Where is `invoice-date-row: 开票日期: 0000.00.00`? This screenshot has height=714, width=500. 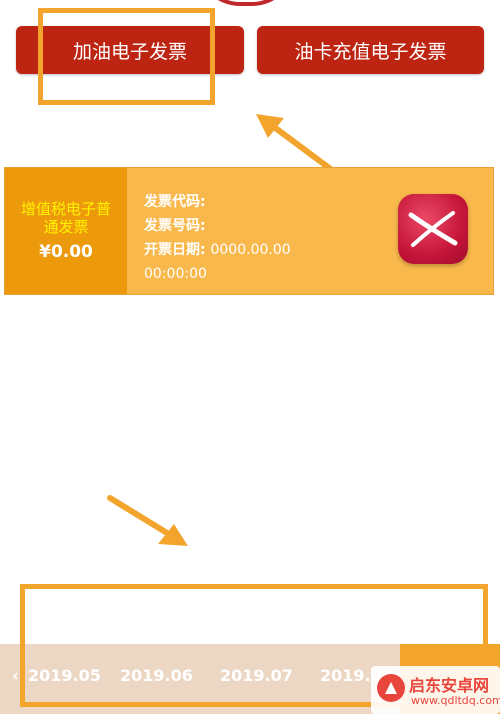 invoice-date-row: 开票日期: 0000.00.00 is located at coordinates (217, 250).